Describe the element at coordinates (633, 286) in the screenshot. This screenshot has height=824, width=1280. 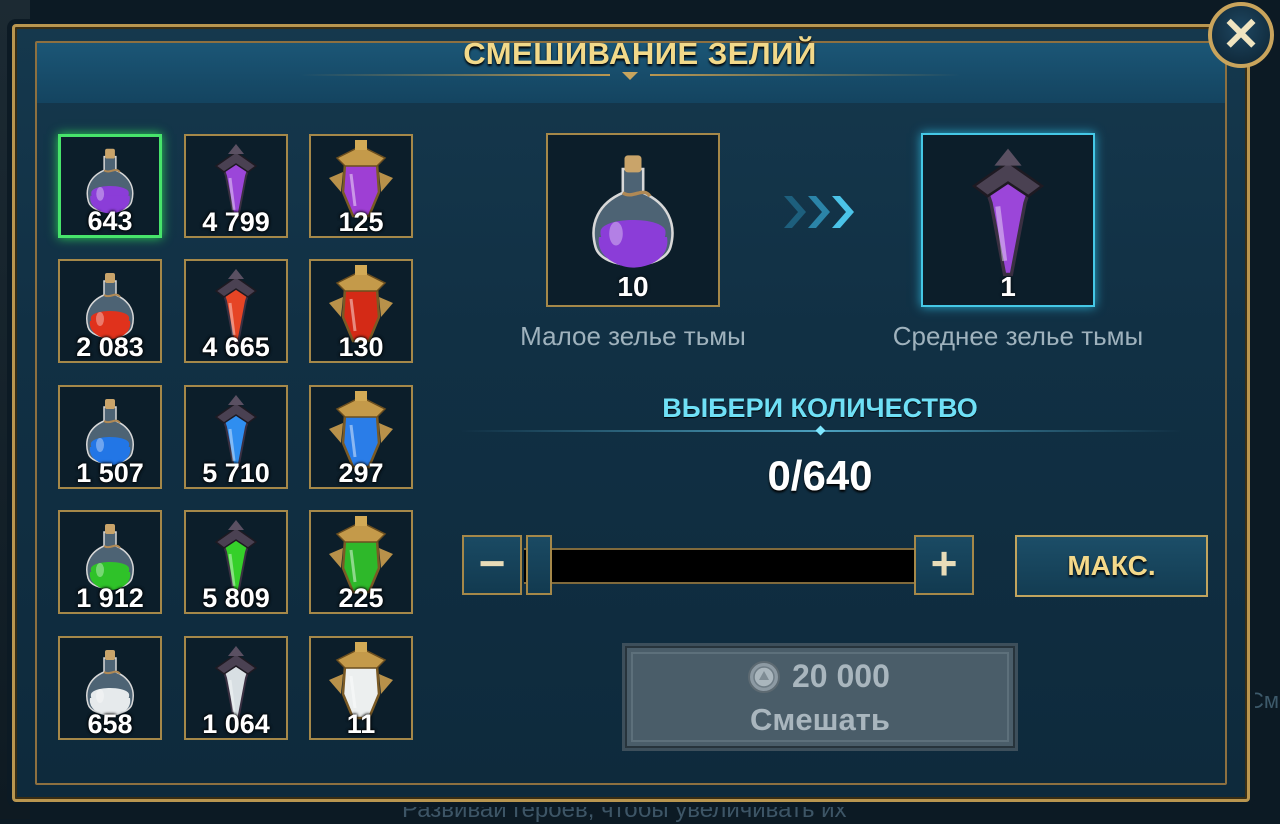
I see `source-potion-count: 10` at that location.